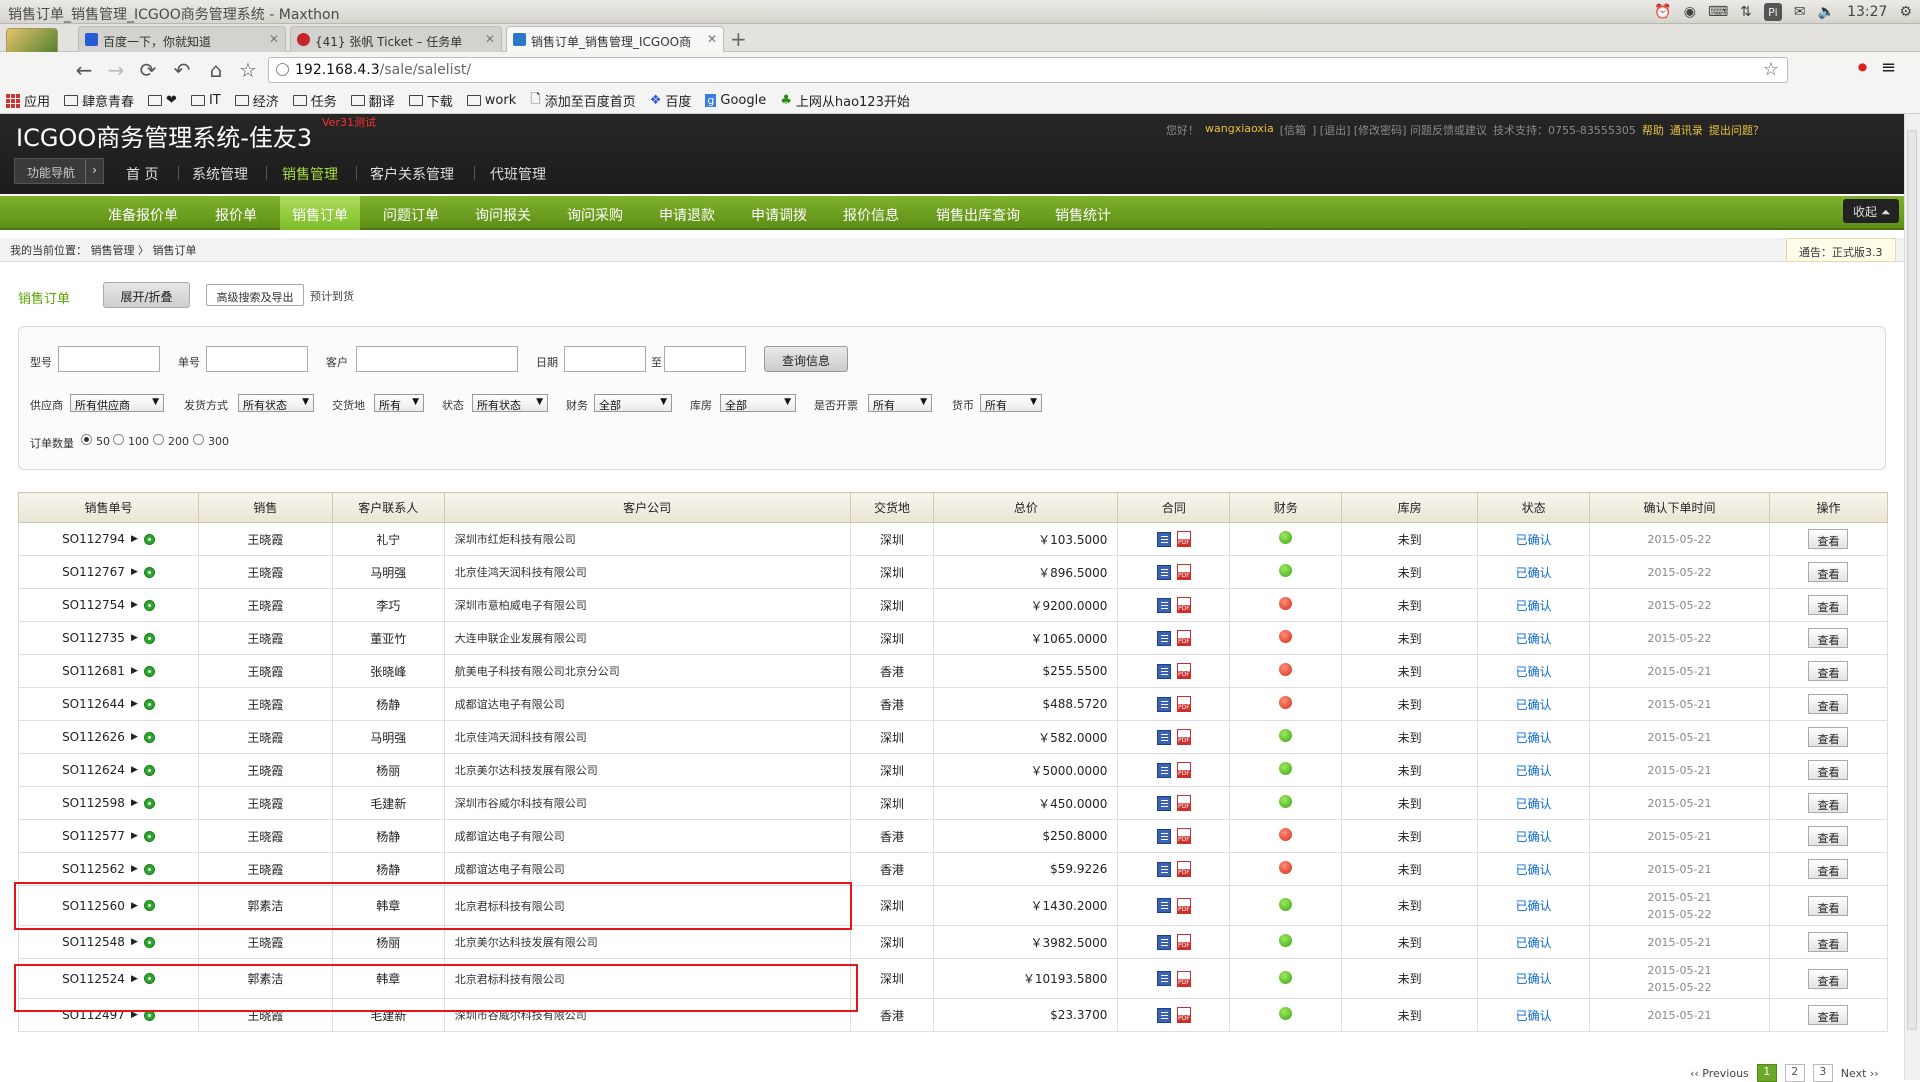 The width and height of the screenshot is (1920, 1082). Describe the element at coordinates (310, 174) in the screenshot. I see `menu-sales: 销售管理` at that location.